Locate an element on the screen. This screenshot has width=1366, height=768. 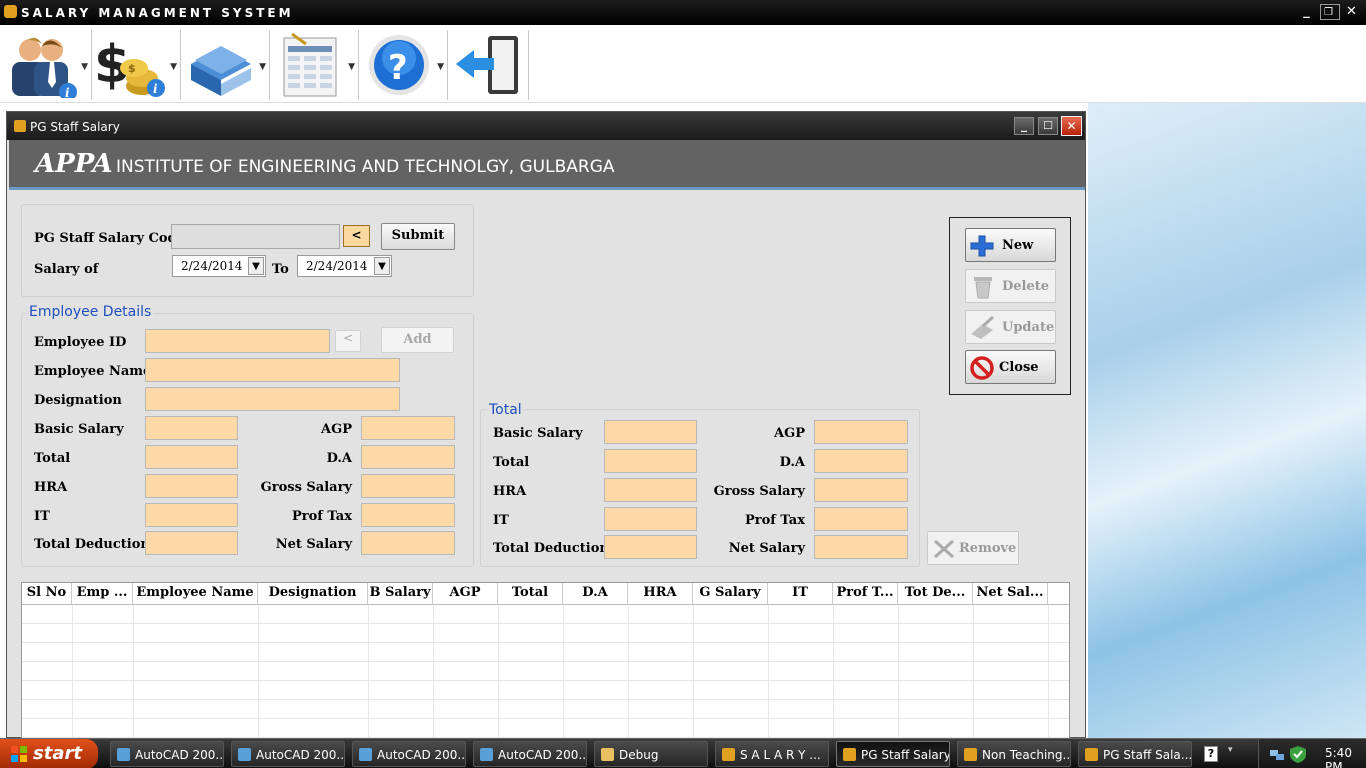
total-agp-input is located at coordinates (861, 432).